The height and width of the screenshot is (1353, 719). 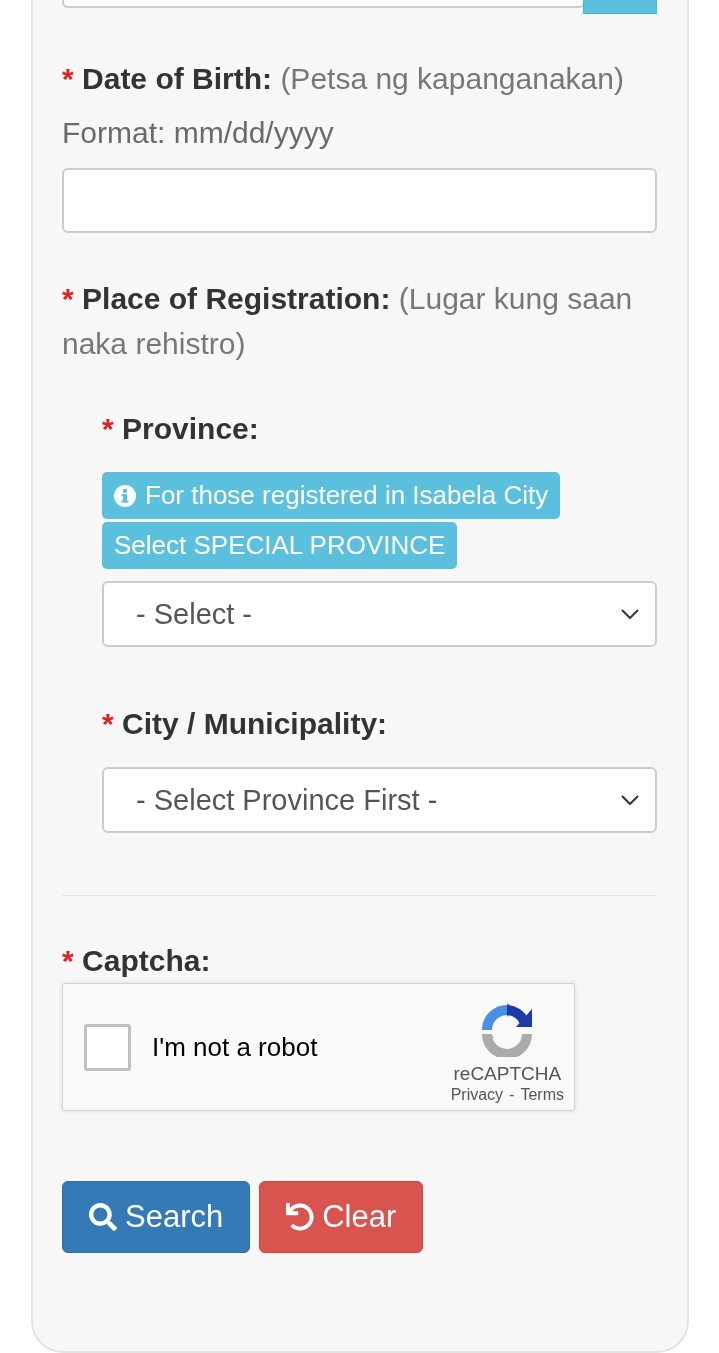 What do you see at coordinates (280, 545) in the screenshot?
I see `notice-text: Select SPECIAL PROVINCE` at bounding box center [280, 545].